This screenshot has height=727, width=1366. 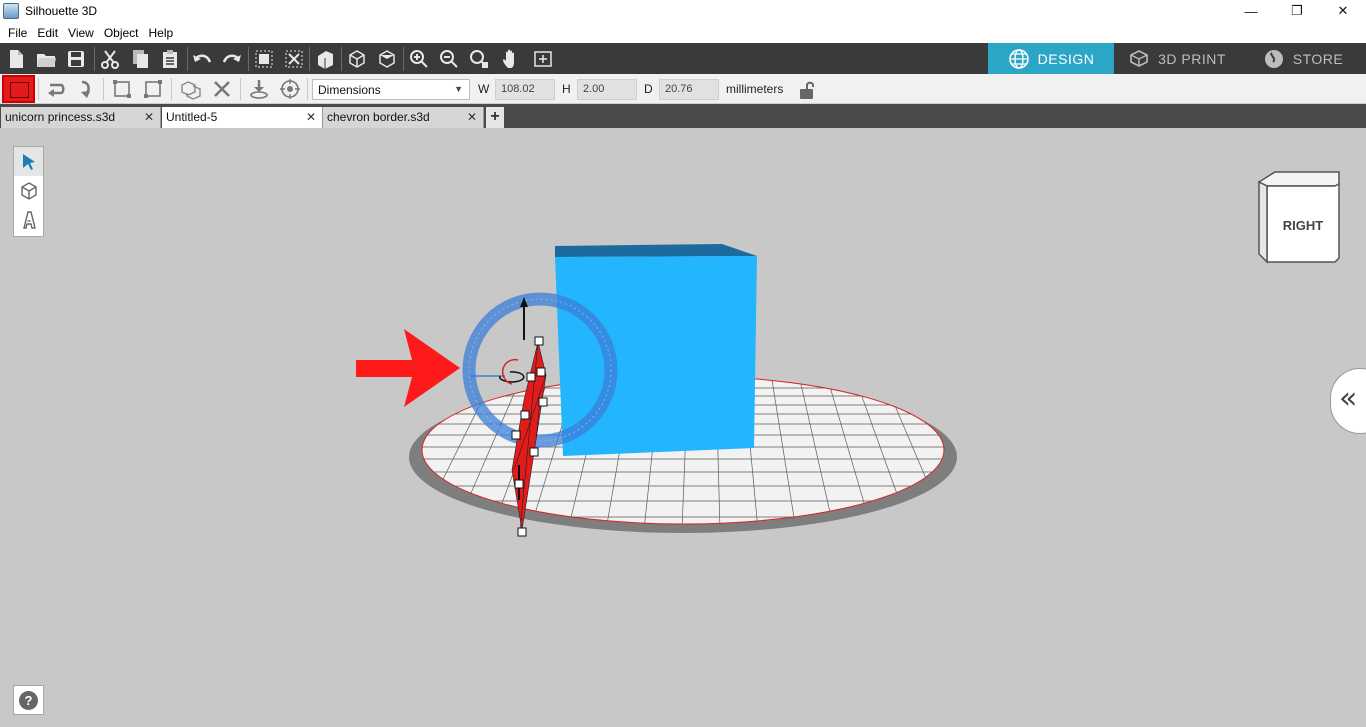 What do you see at coordinates (1139, 58) in the screenshot?
I see `print-icon` at bounding box center [1139, 58].